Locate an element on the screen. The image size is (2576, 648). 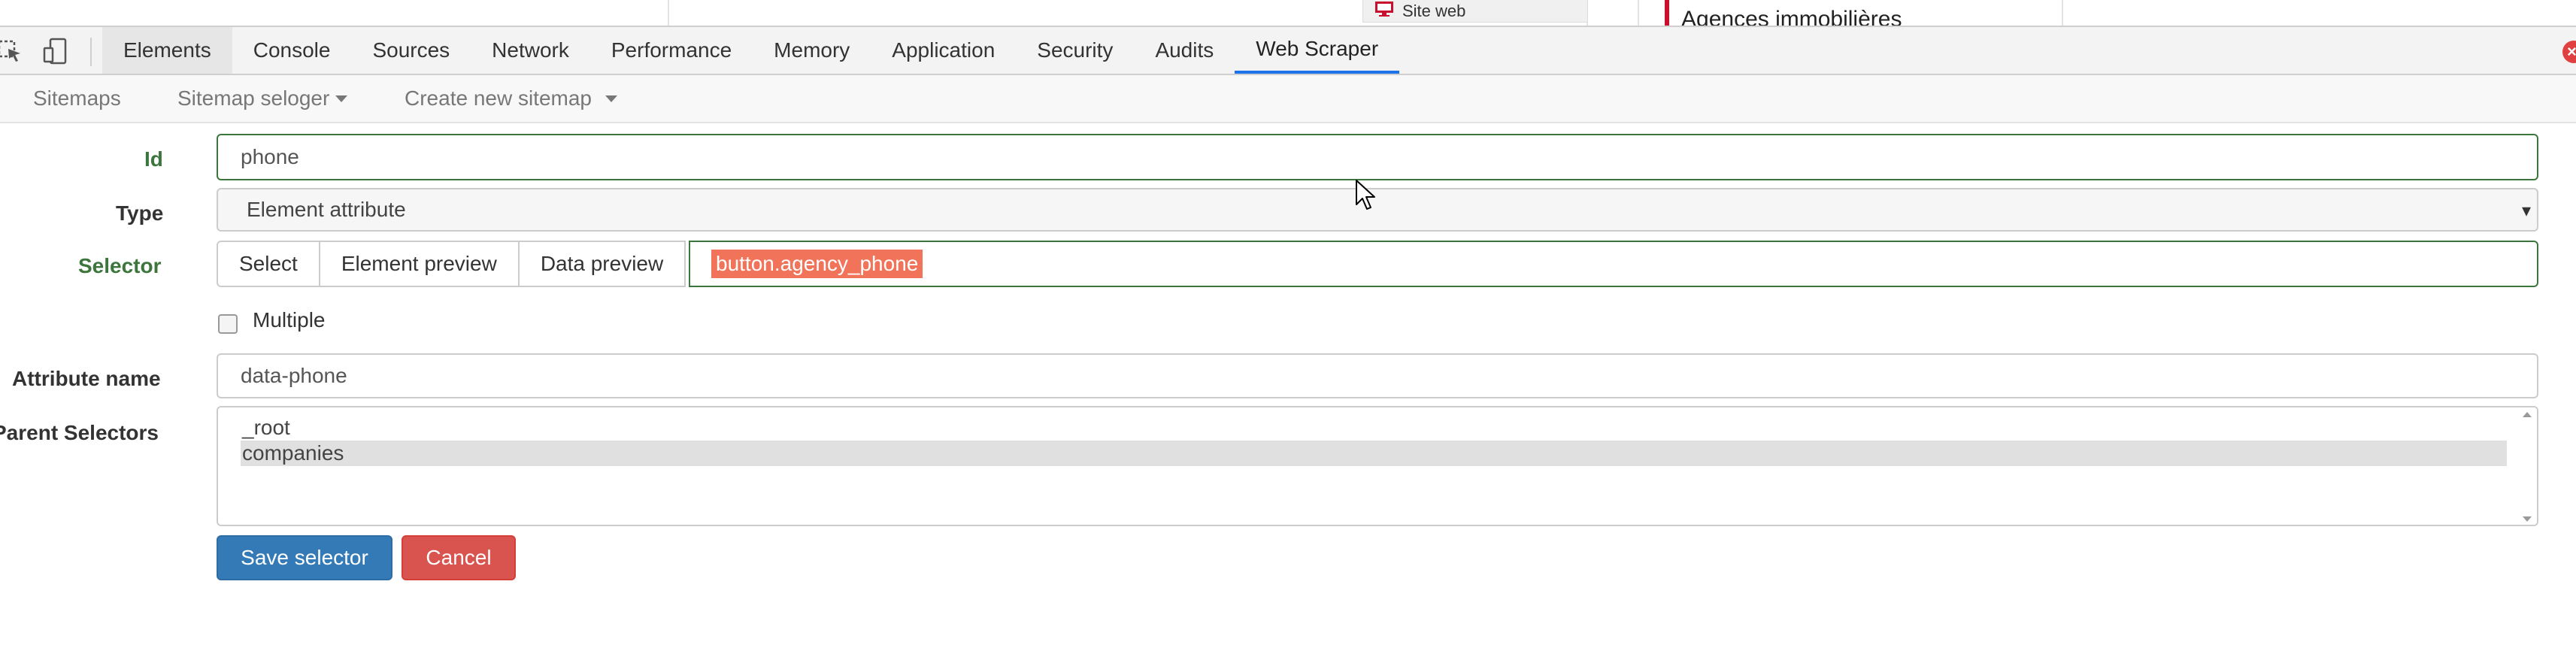
nav-create-new-sitemap: Create new sitemap is located at coordinates (511, 98).